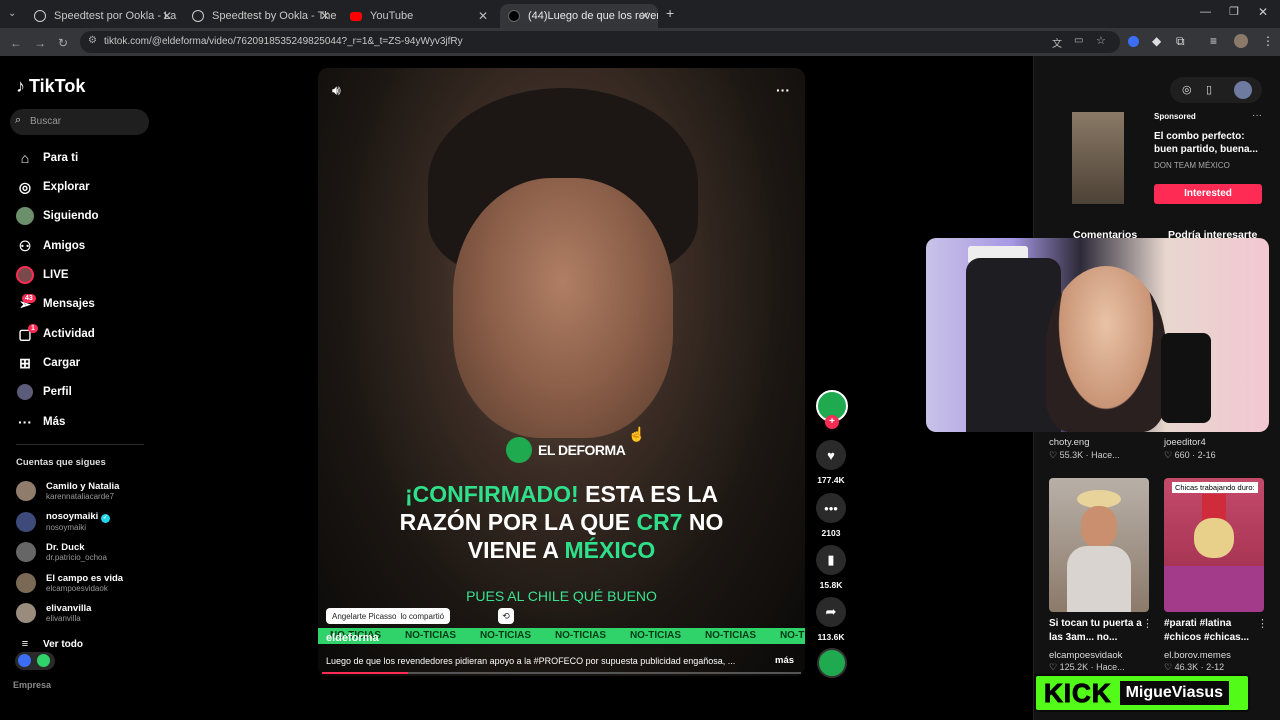 The image size is (1280, 720). I want to click on more-icon: ···, so click(25, 422).